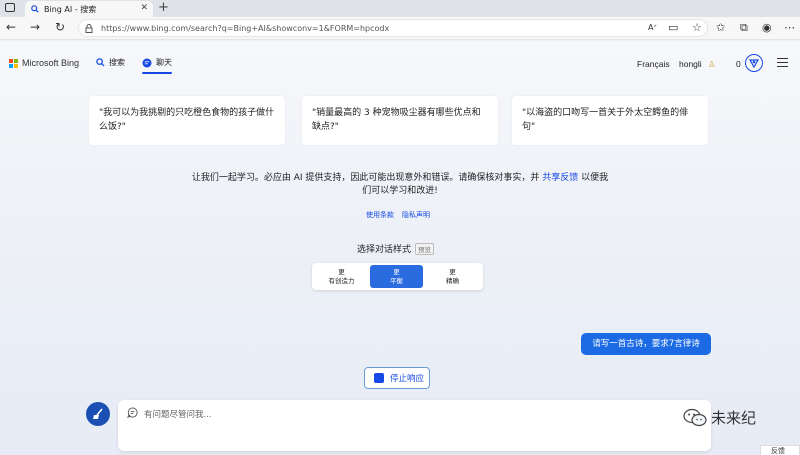 Image resolution: width=800 pixels, height=455 pixels. Describe the element at coordinates (396, 281) in the screenshot. I see `style-option-line2: 平衡` at that location.